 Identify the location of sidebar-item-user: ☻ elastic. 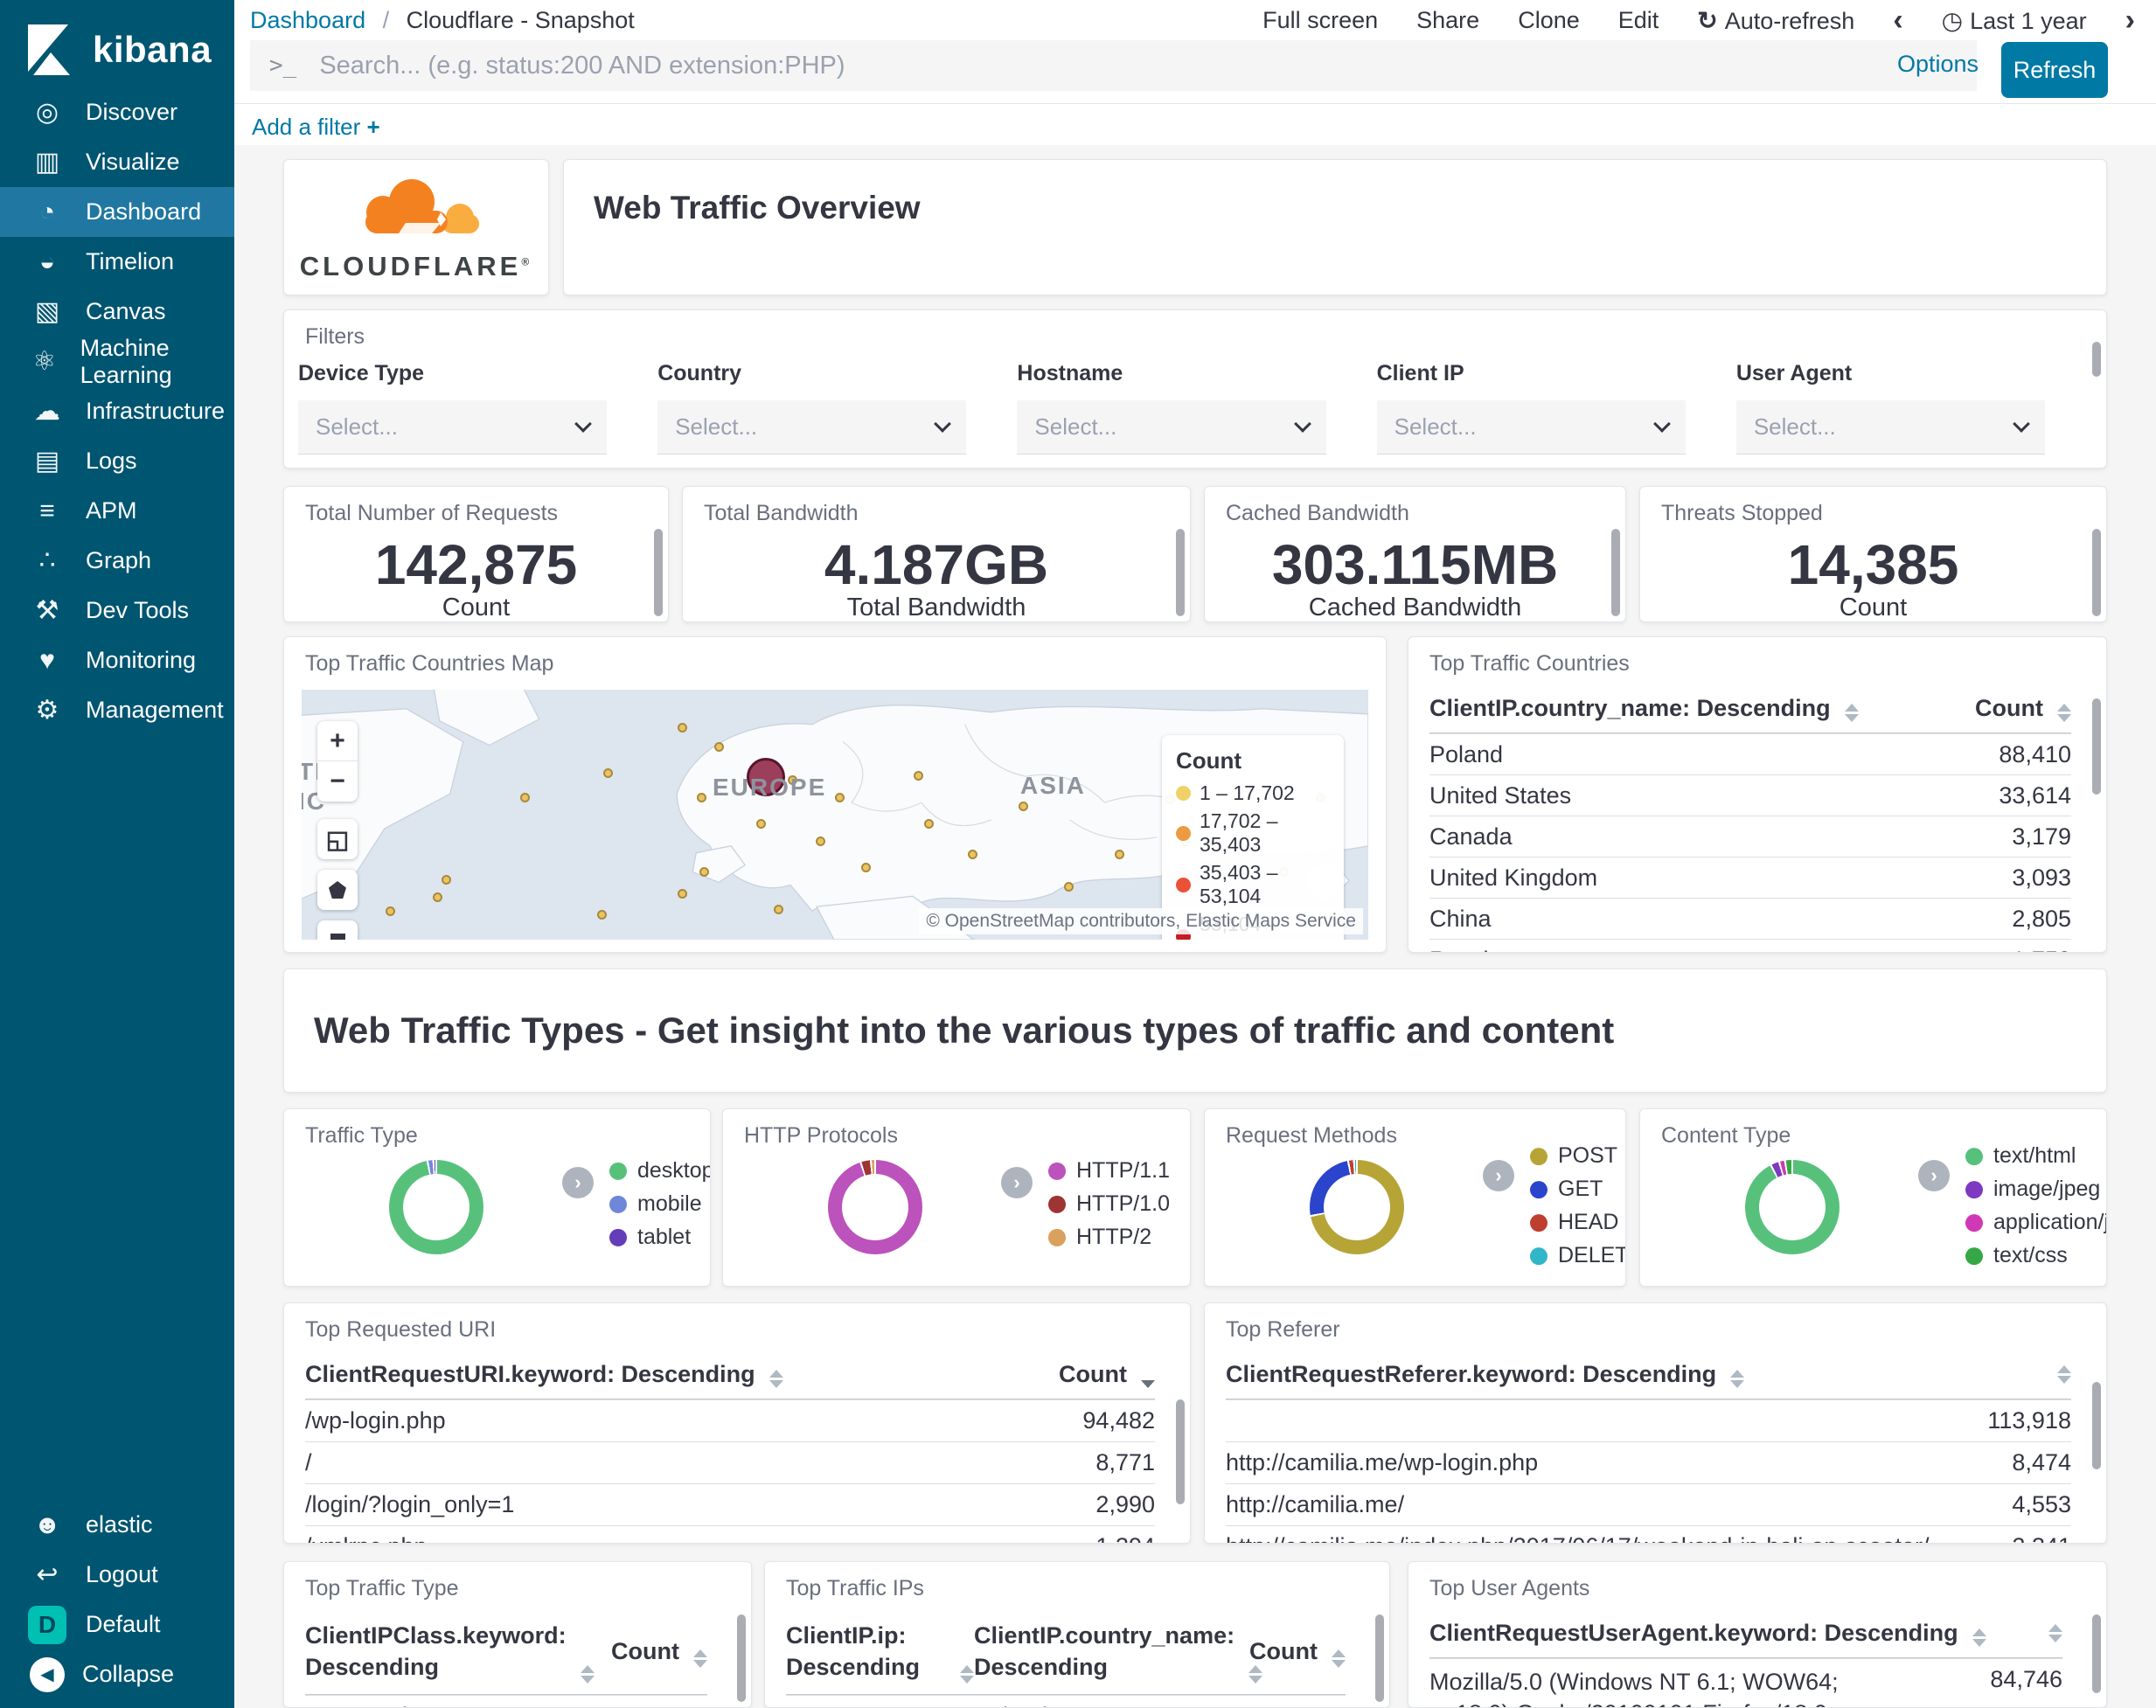
(117, 1525).